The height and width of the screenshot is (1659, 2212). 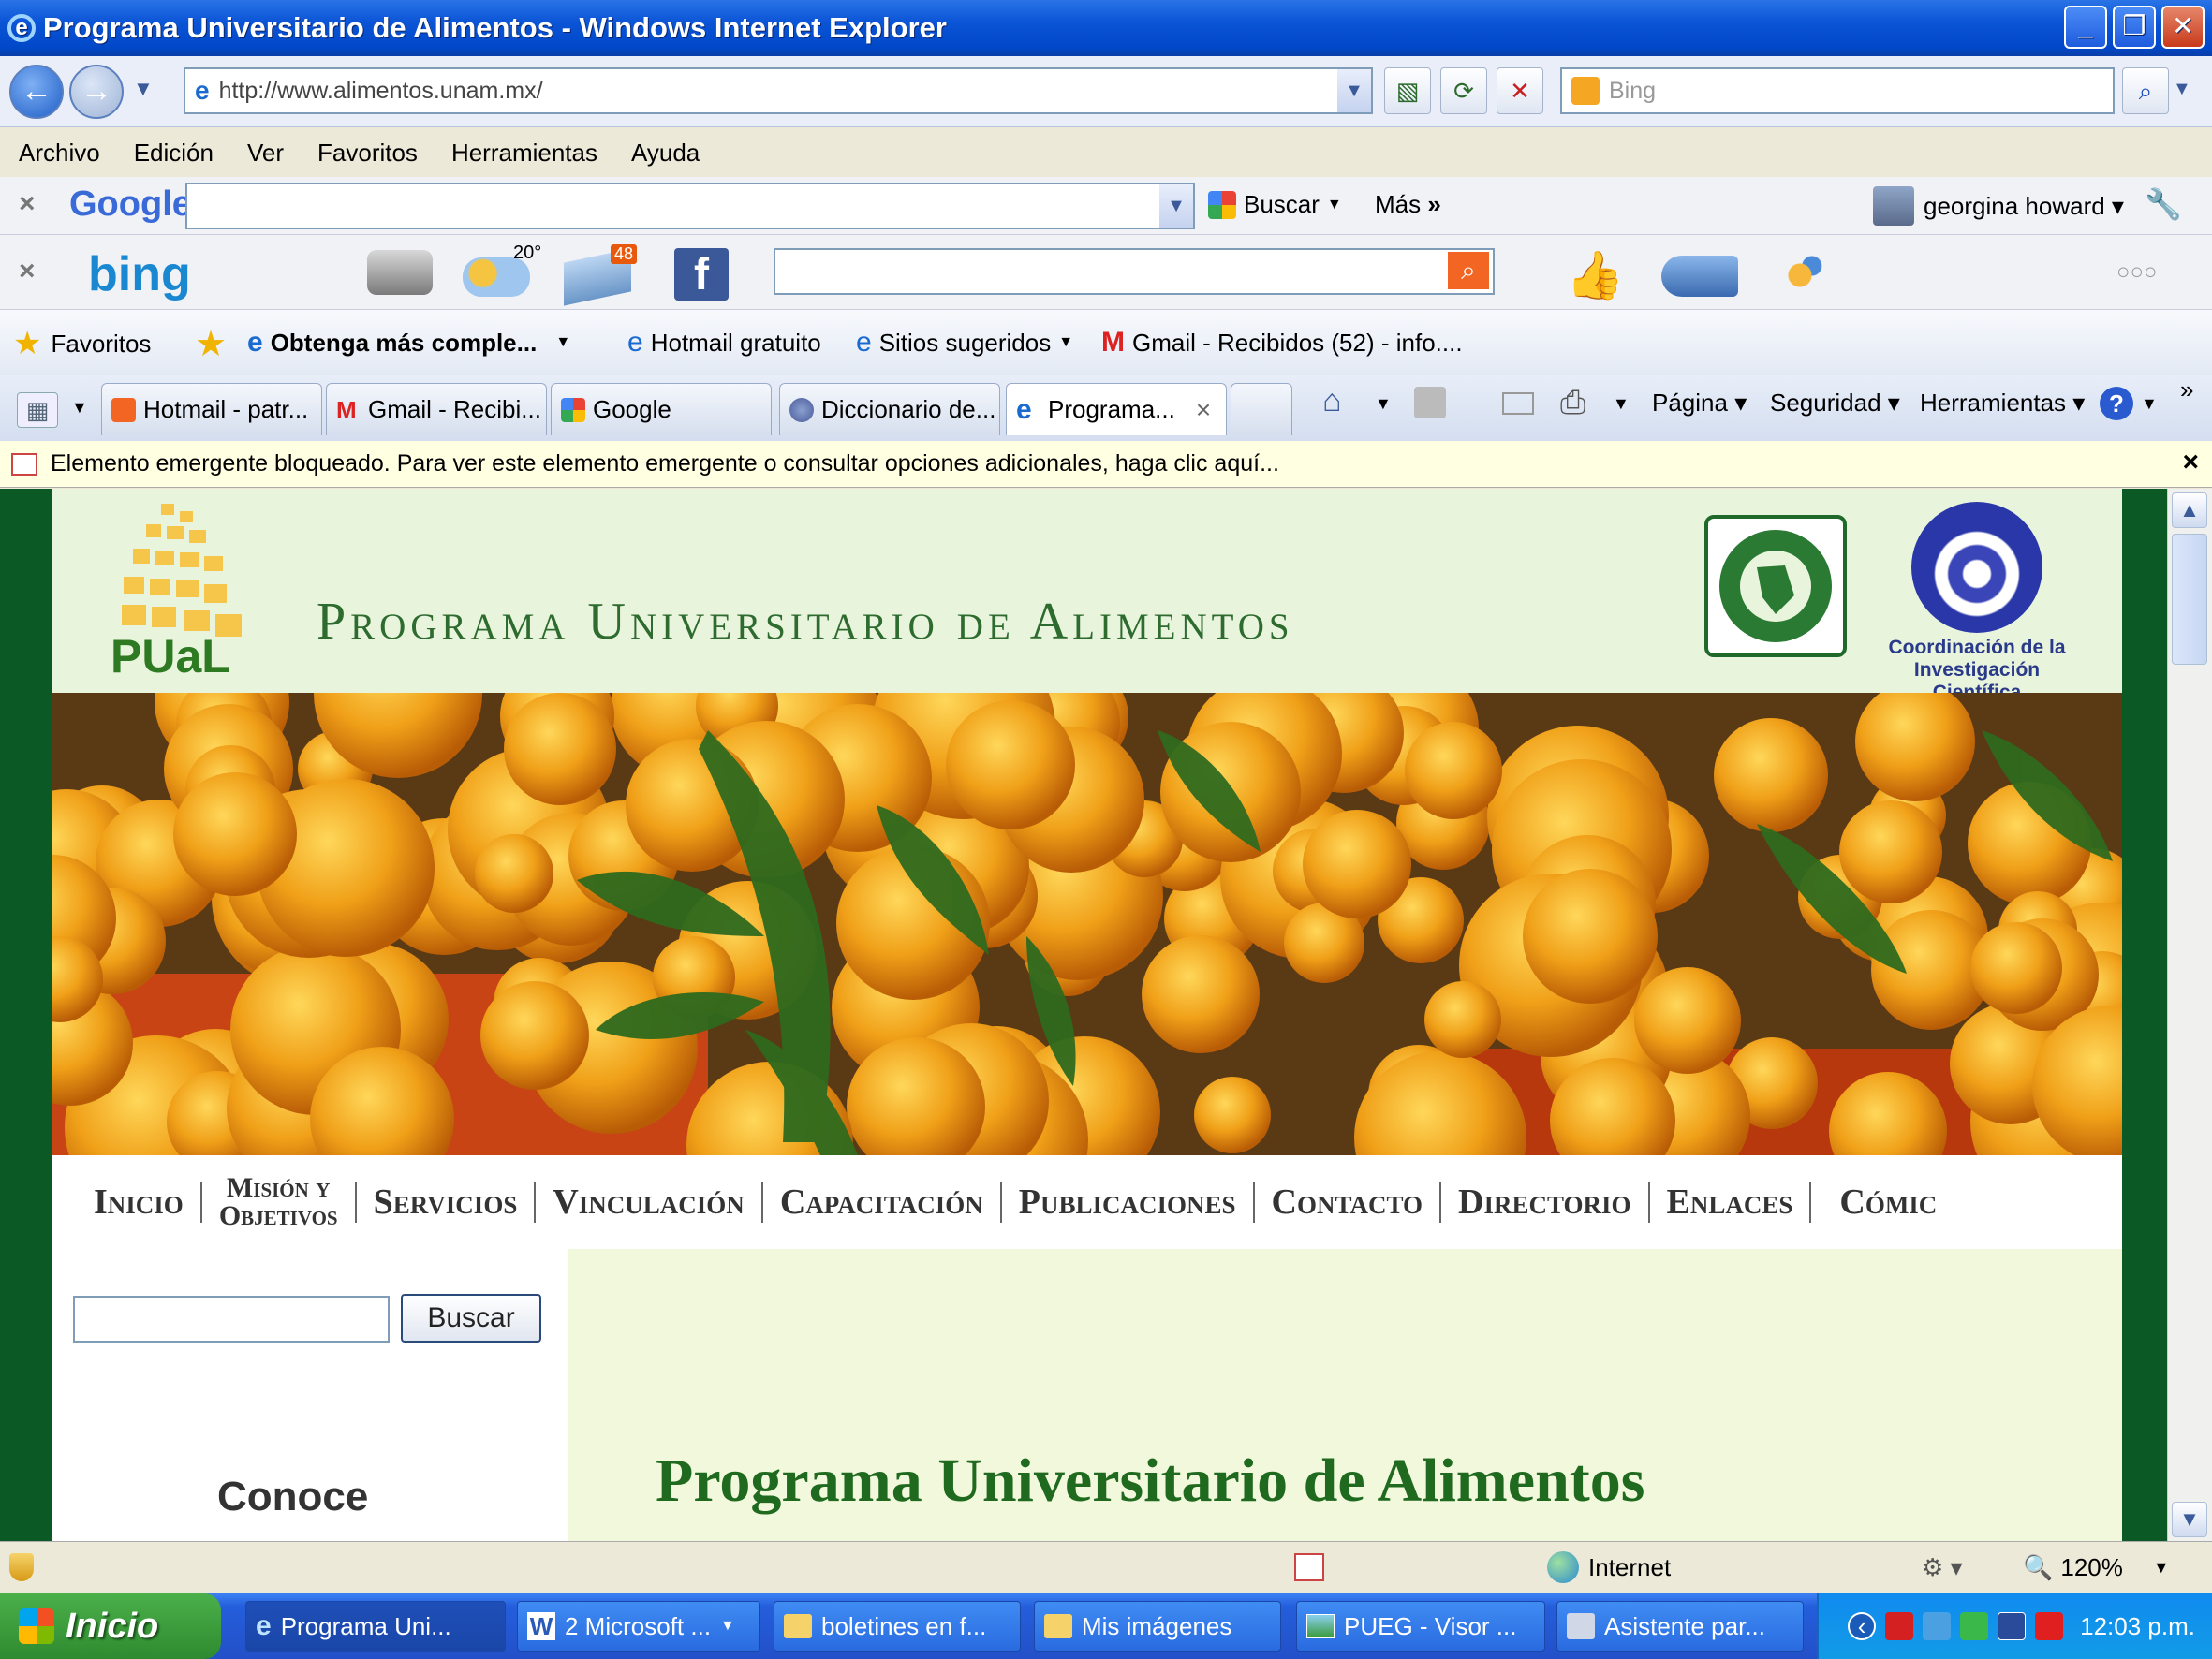 What do you see at coordinates (666, 153) in the screenshot?
I see `menu-ayuda: Ayuda` at bounding box center [666, 153].